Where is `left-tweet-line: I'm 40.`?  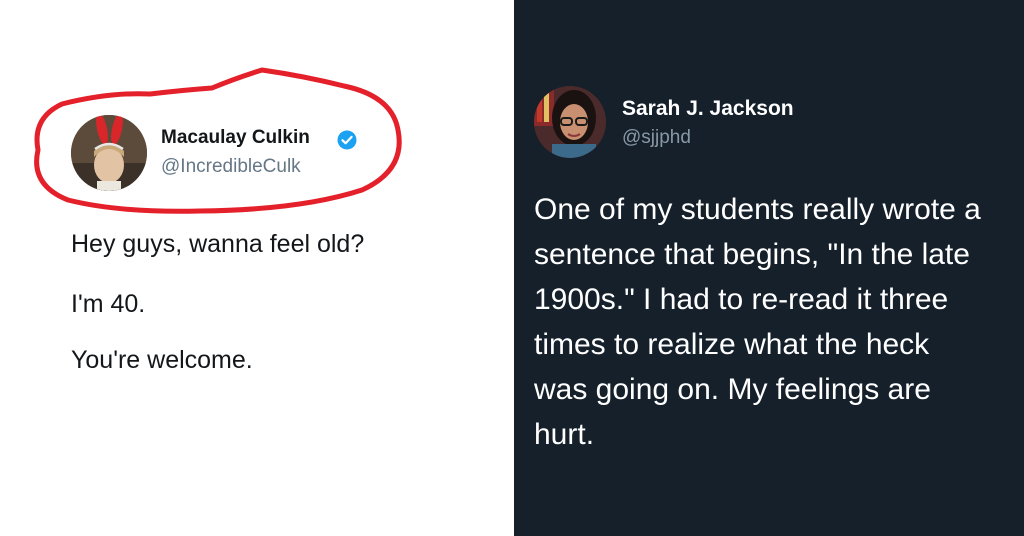
left-tweet-line: I'm 40. is located at coordinates (108, 304).